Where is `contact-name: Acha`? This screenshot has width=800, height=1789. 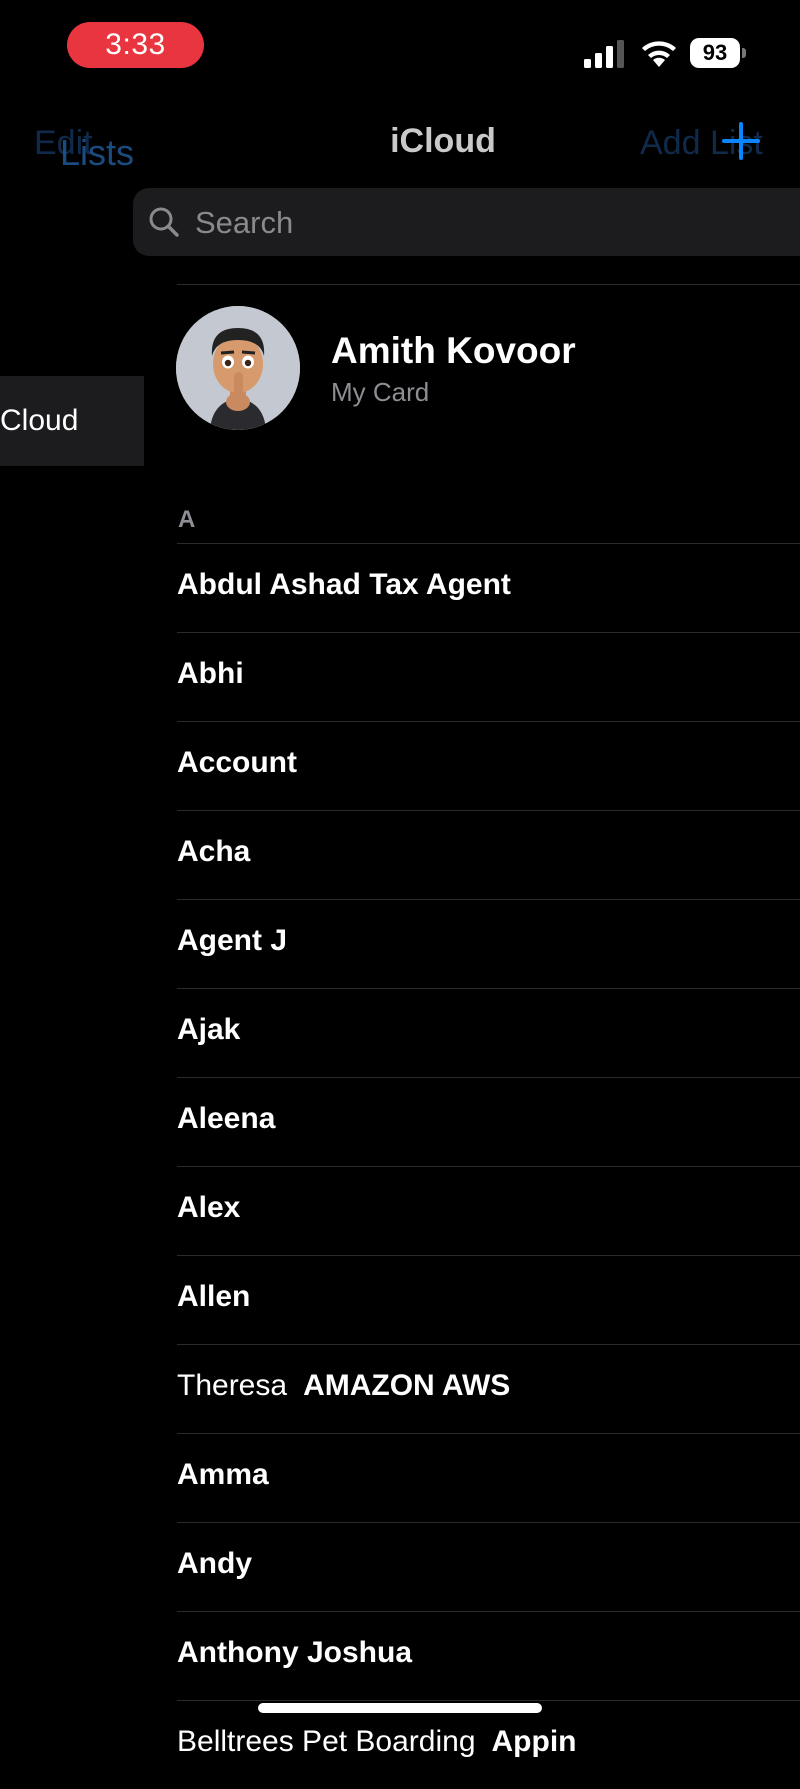
contact-name: Acha is located at coordinates (213, 852).